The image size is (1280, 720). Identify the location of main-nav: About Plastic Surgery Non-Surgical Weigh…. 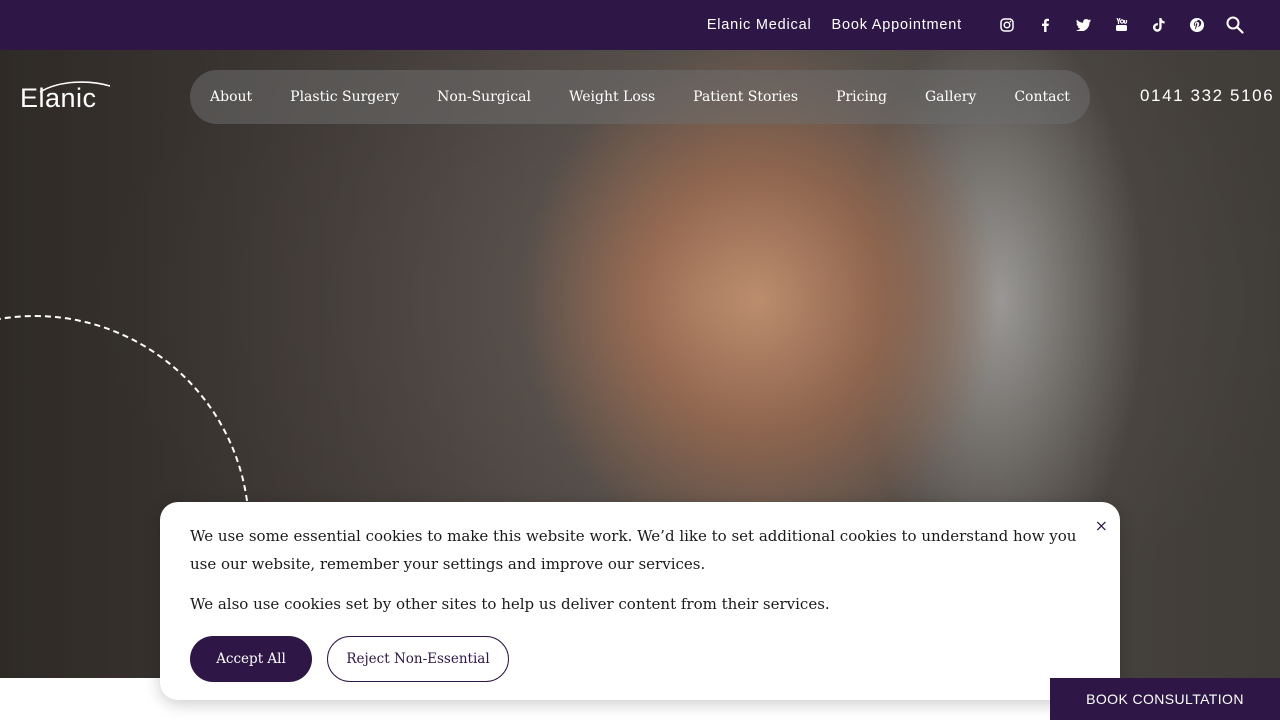
(640, 97).